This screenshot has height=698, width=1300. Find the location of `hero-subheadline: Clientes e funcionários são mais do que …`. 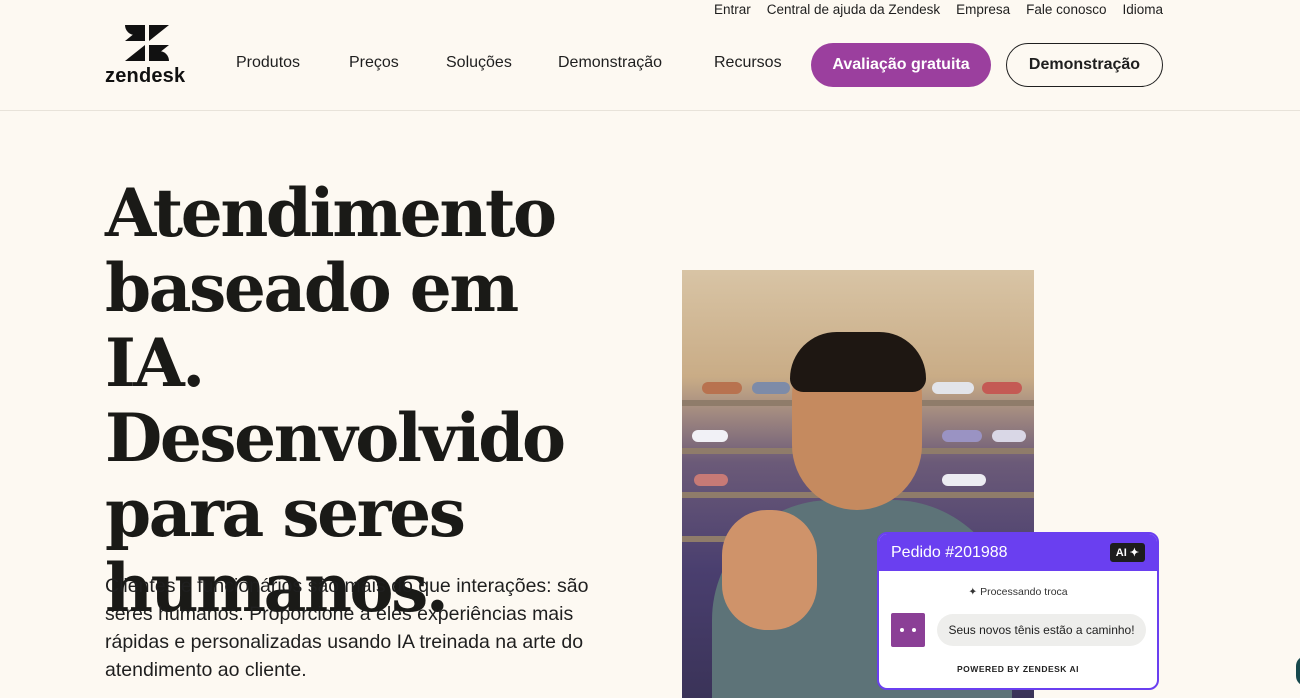

hero-subheadline: Clientes e funcionários são mais do que … is located at coordinates (347, 628).